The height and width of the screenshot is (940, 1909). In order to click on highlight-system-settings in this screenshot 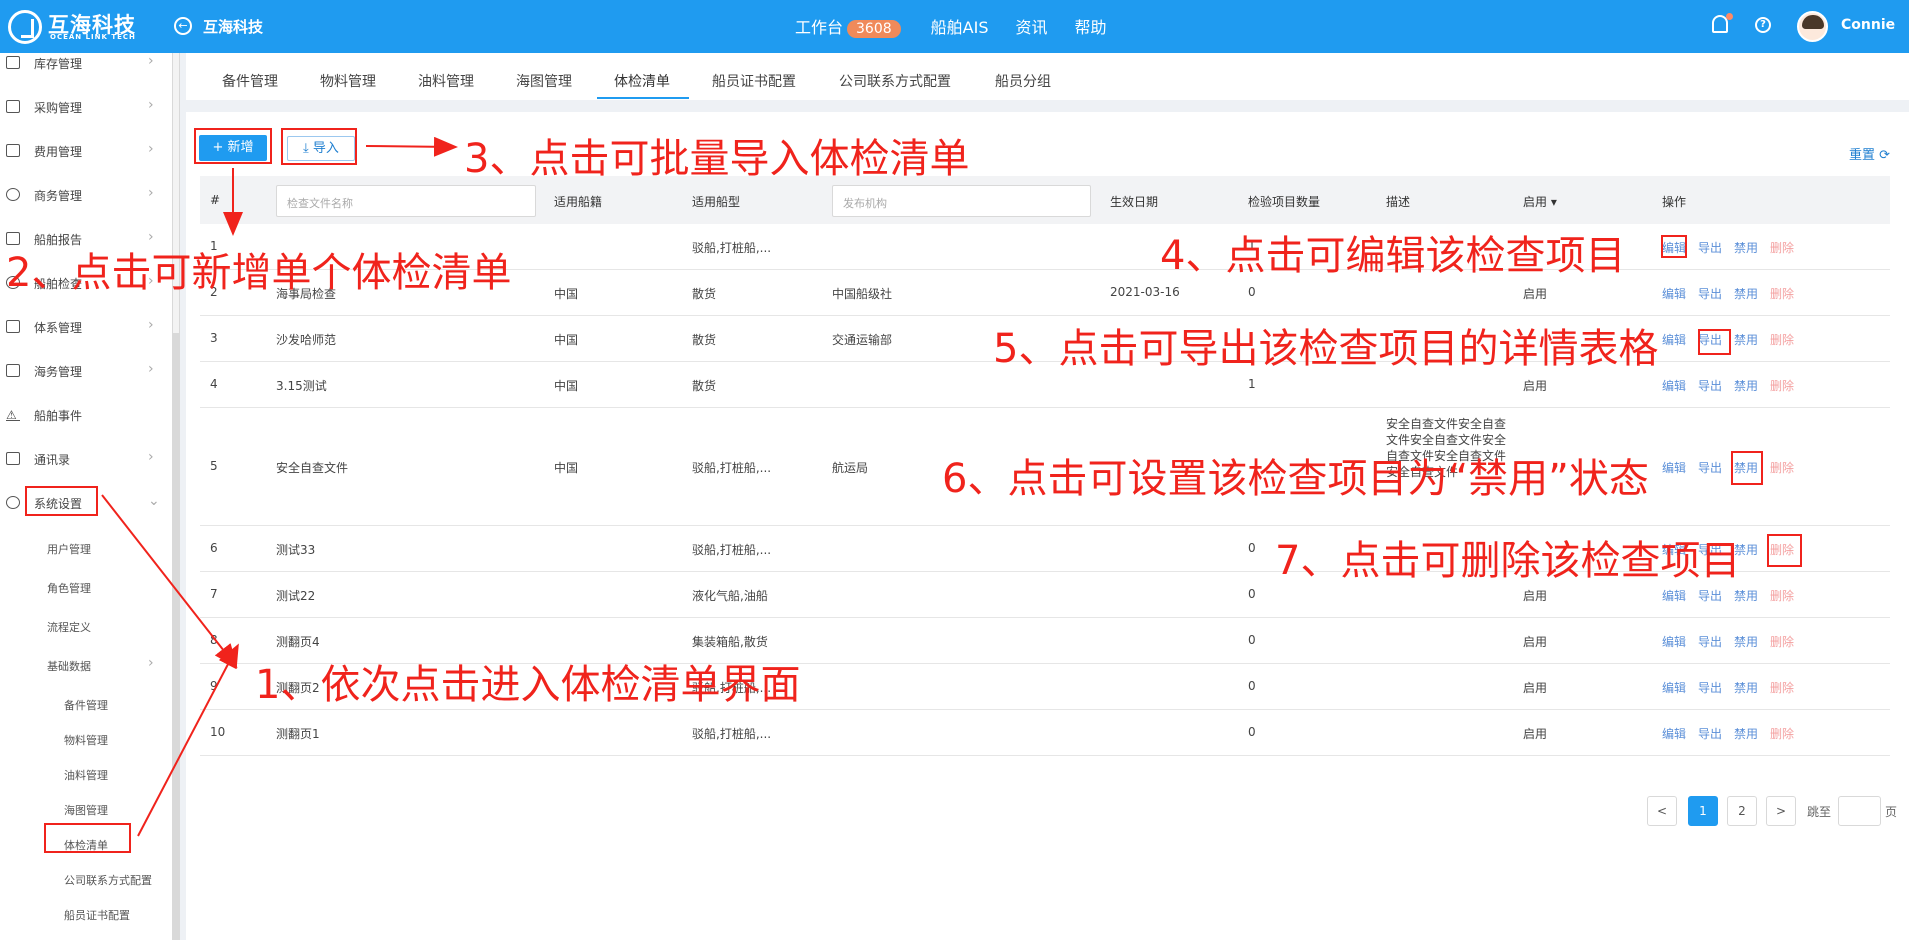, I will do `click(61, 501)`.